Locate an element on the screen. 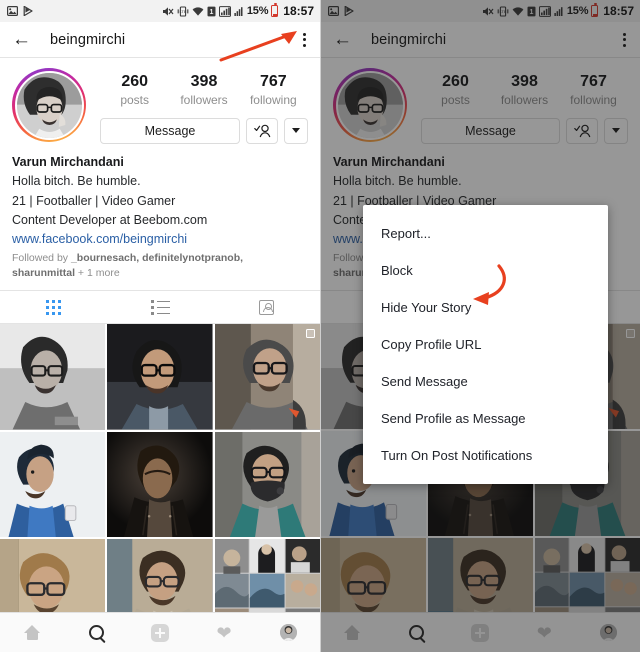 The height and width of the screenshot is (652, 640). profile-action-buttons: Message is located at coordinates (204, 130).